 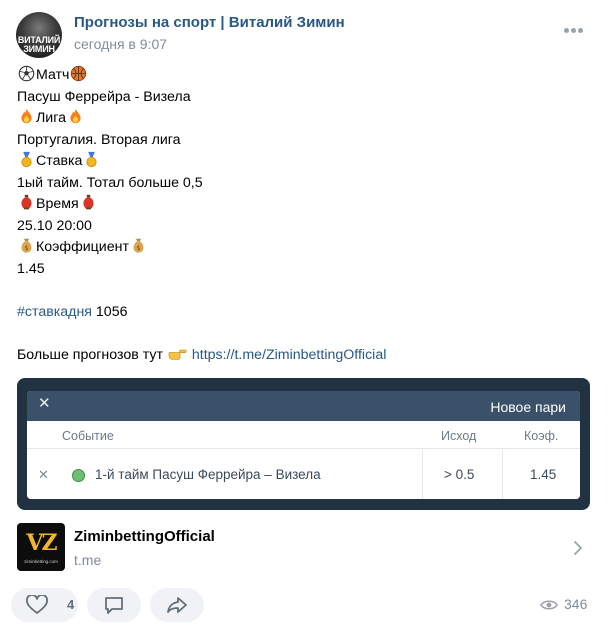 I want to click on coef-value: 1.45, so click(x=31, y=268).